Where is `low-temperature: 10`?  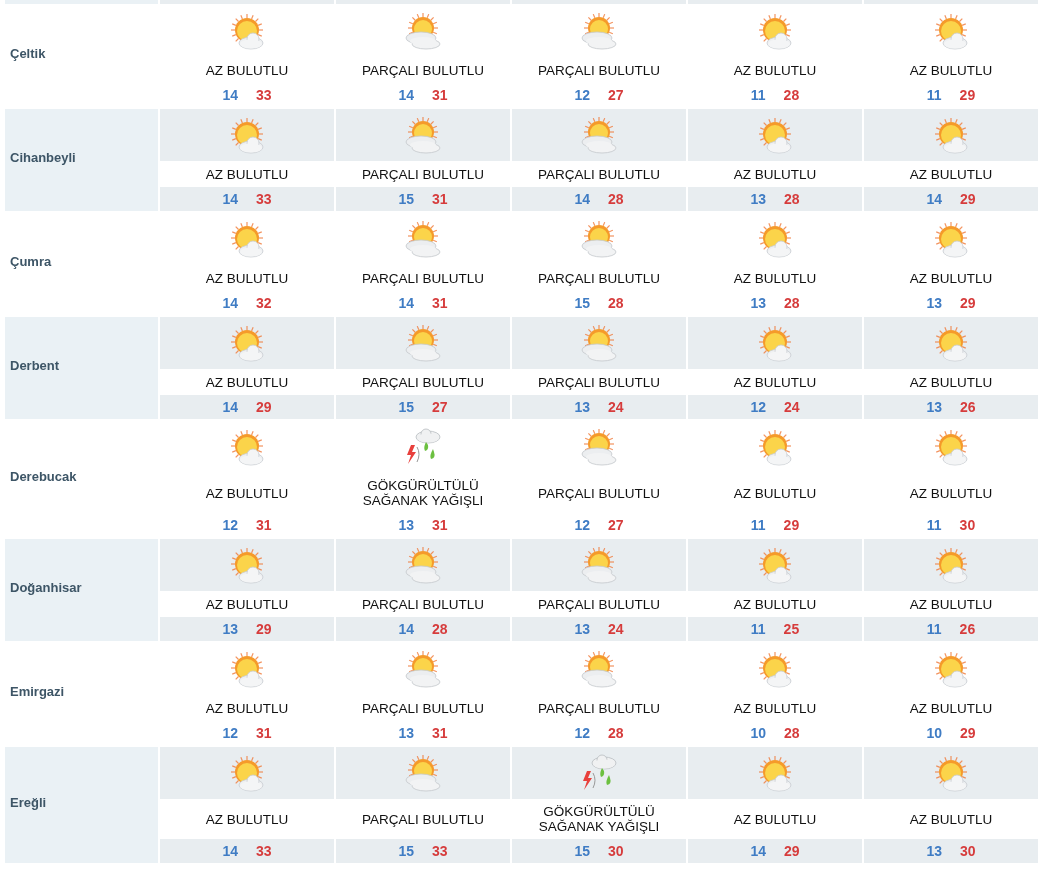 low-temperature: 10 is located at coordinates (934, 733).